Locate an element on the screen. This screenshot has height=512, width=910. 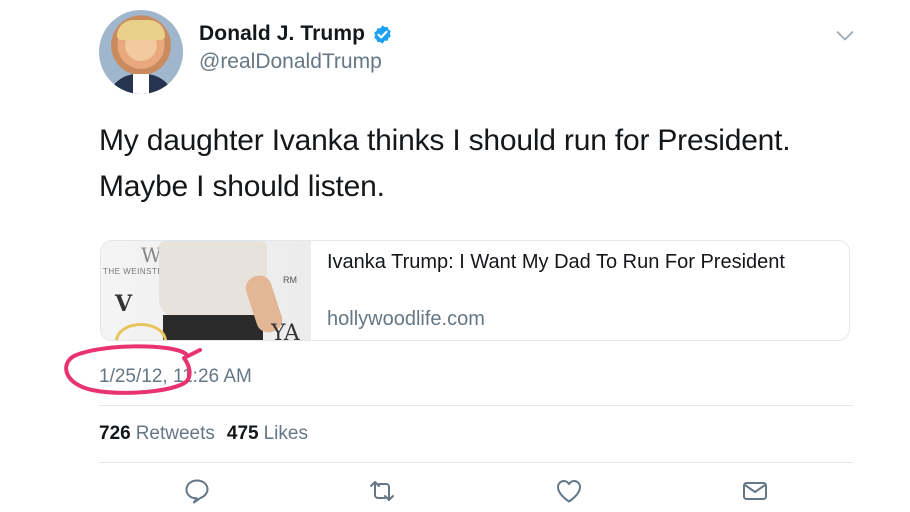
avatar is located at coordinates (141, 52).